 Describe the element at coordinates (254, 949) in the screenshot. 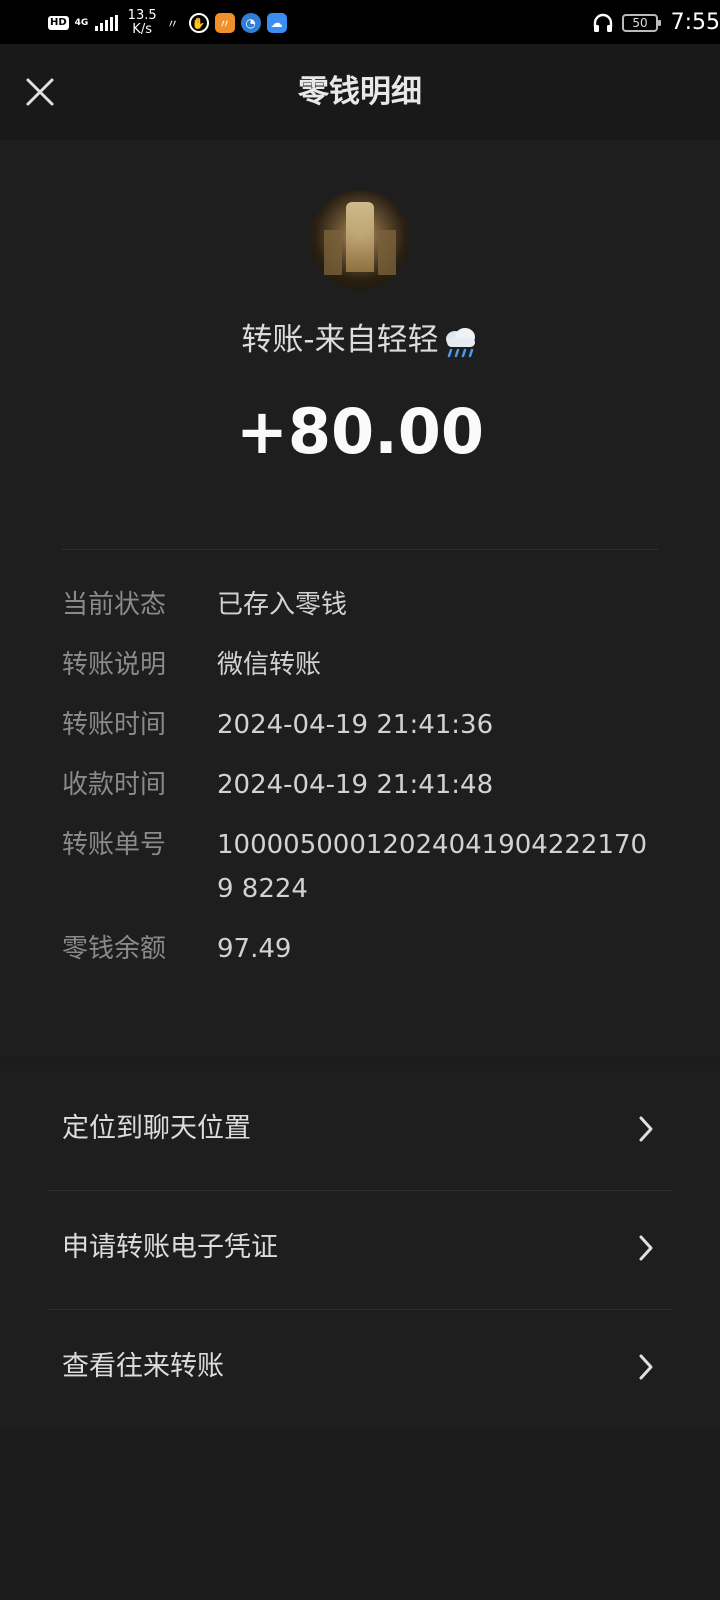

I see `detail-value: 97.49` at that location.